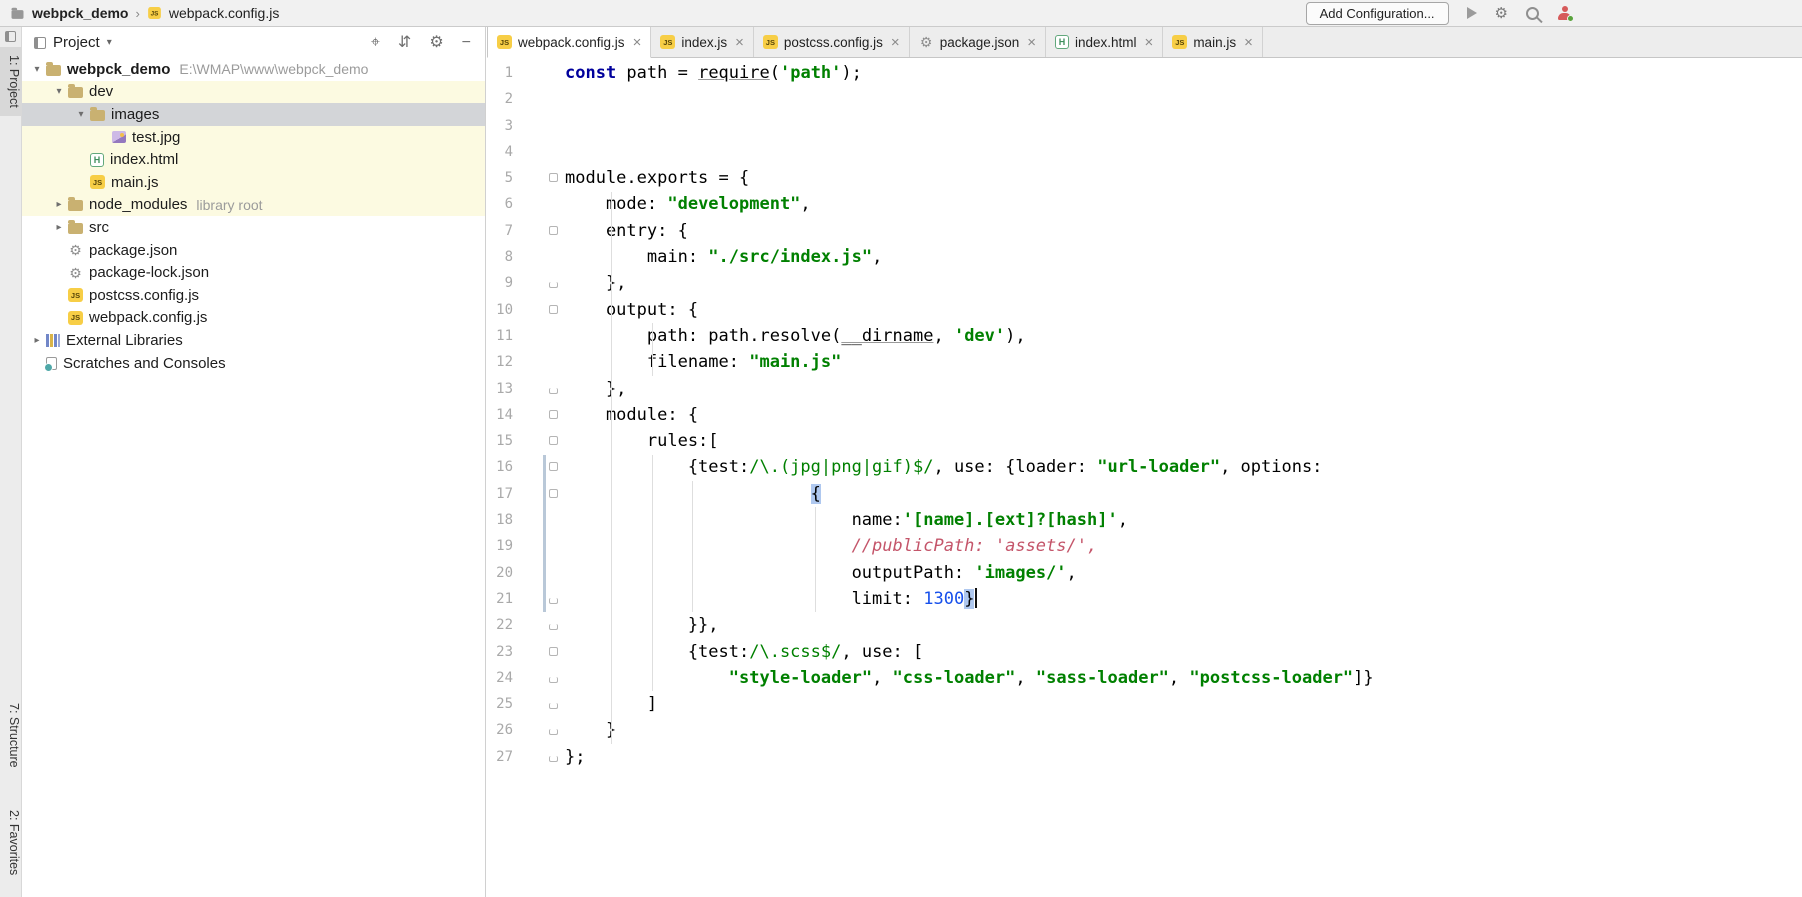  What do you see at coordinates (1144, 336) in the screenshot?
I see `code-line-11: 11 path: path.resolve(__dirname, 'dev'),` at bounding box center [1144, 336].